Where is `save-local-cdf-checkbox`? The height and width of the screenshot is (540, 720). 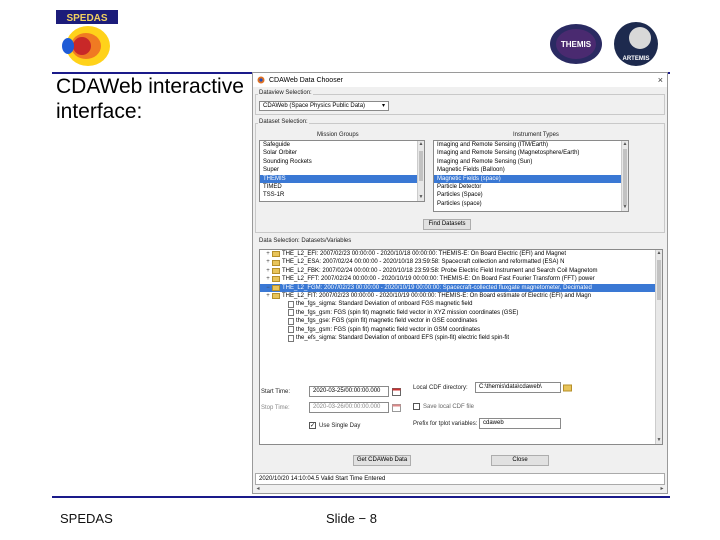 save-local-cdf-checkbox is located at coordinates (416, 406).